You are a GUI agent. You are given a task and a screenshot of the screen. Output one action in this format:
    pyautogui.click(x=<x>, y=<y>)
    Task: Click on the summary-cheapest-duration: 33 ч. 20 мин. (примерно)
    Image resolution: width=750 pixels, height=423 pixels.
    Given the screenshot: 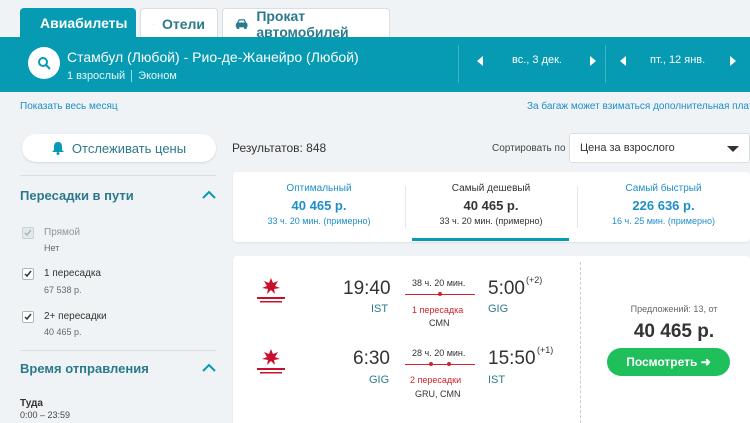 What is the action you would take?
    pyautogui.click(x=491, y=221)
    